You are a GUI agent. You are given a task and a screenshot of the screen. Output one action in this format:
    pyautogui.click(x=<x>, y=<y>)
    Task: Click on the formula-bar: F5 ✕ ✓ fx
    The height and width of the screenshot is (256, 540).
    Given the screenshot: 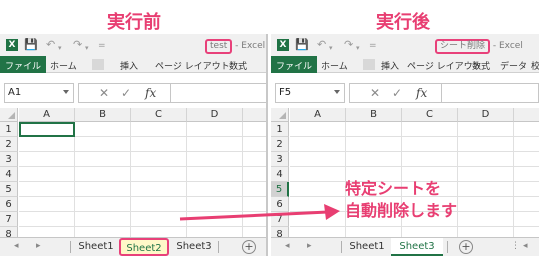 What is the action you would take?
    pyautogui.click(x=405, y=93)
    